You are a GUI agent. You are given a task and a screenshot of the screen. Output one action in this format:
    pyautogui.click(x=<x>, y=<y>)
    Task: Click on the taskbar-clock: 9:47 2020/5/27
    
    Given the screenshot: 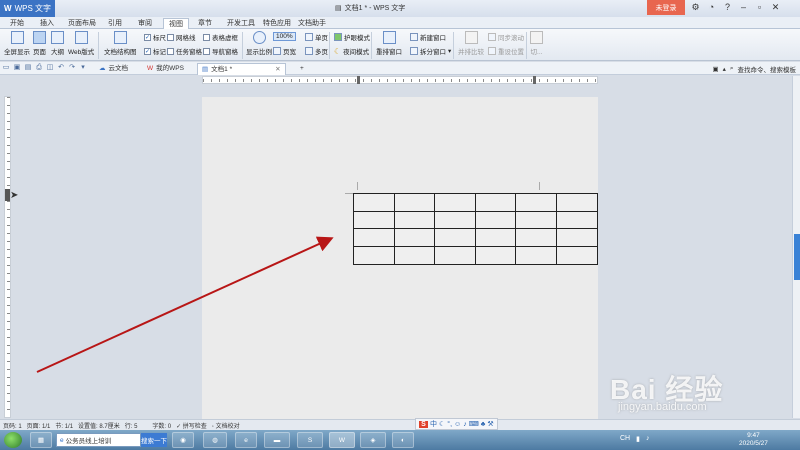 What is the action you would take?
    pyautogui.click(x=753, y=440)
    